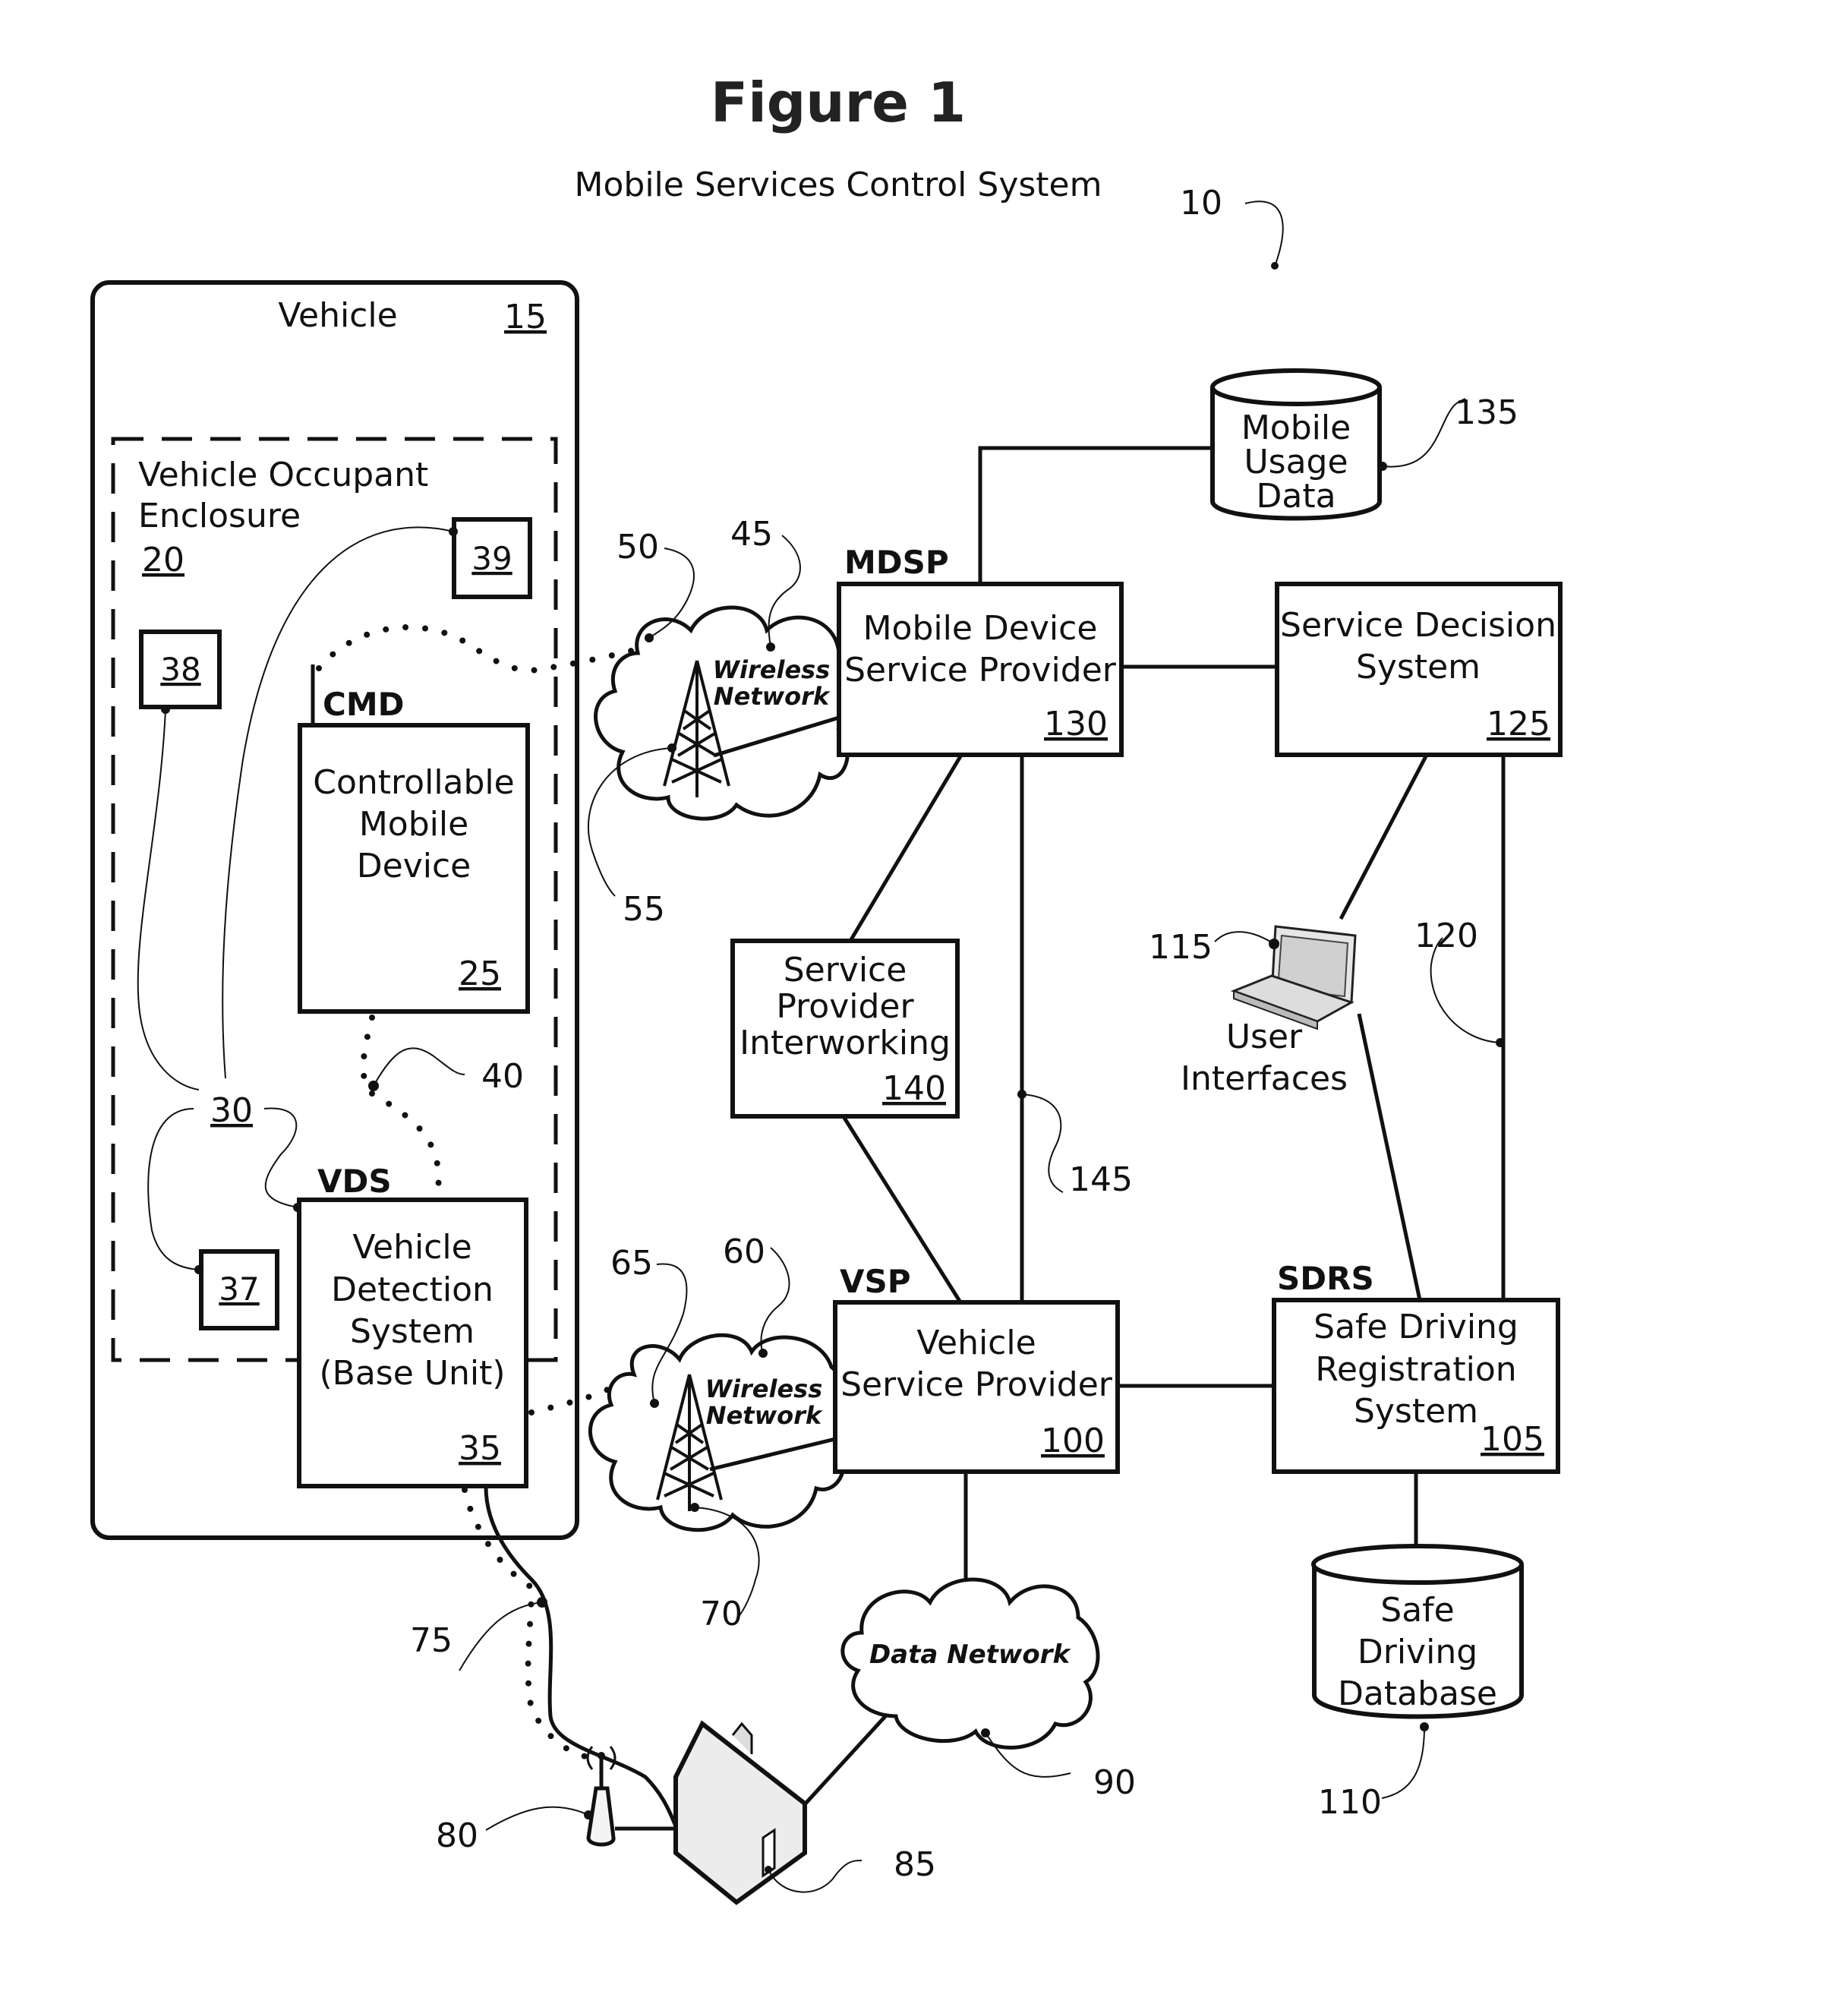 Image resolution: width=1848 pixels, height=2004 pixels. Describe the element at coordinates (1181, 948) in the screenshot. I see `ref-115: 115` at that location.